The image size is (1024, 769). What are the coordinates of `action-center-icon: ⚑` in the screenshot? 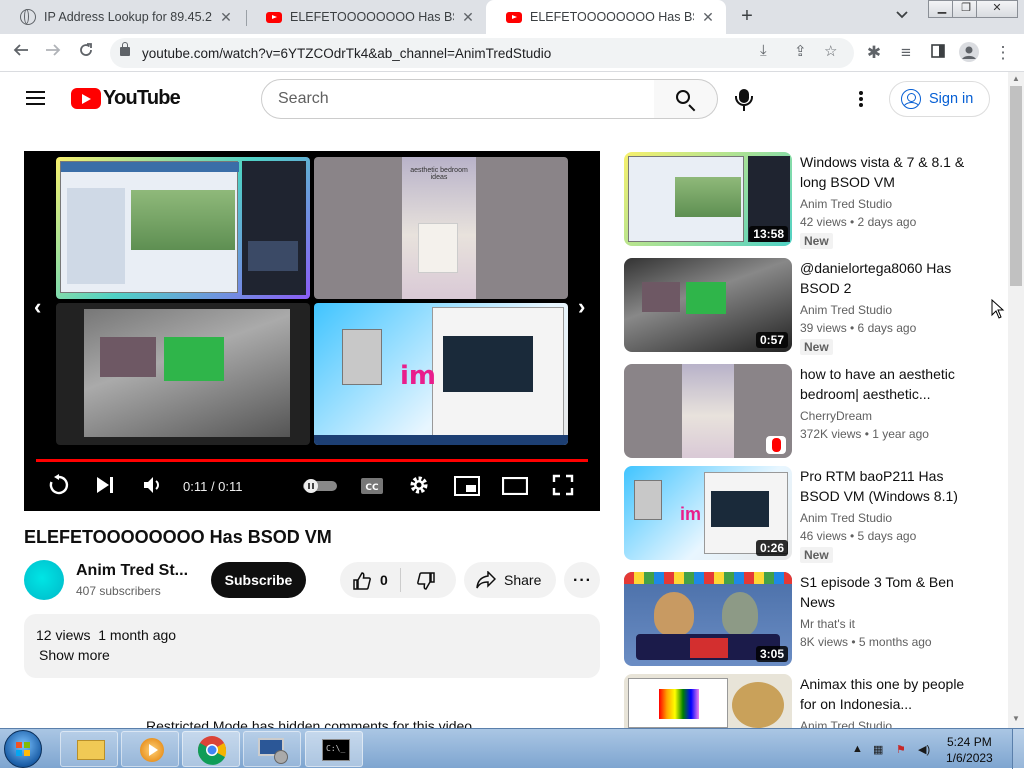 It's located at (901, 749).